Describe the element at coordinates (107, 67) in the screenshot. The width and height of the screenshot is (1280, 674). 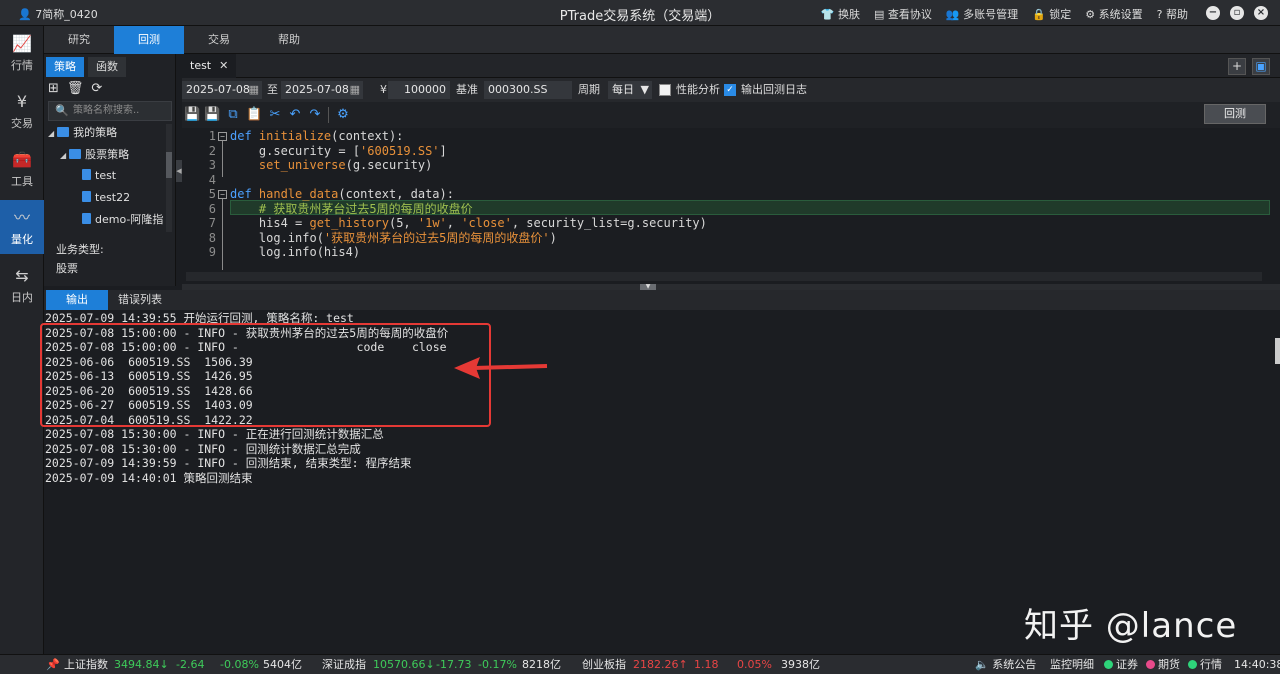
I see `tab-functions: 函数` at that location.